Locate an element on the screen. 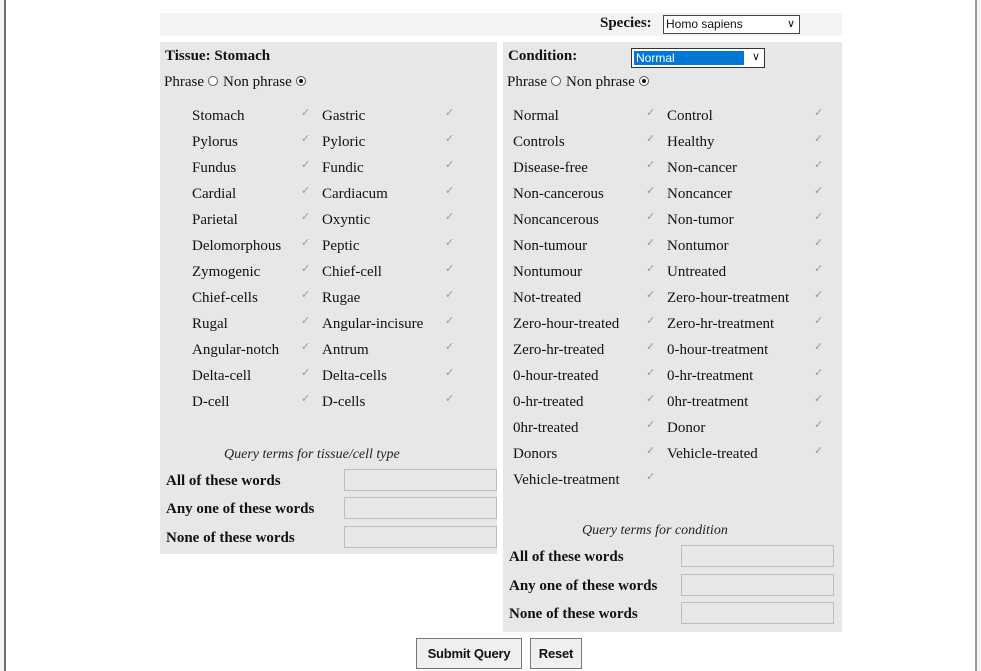  condition-all-words-input is located at coordinates (757, 556).